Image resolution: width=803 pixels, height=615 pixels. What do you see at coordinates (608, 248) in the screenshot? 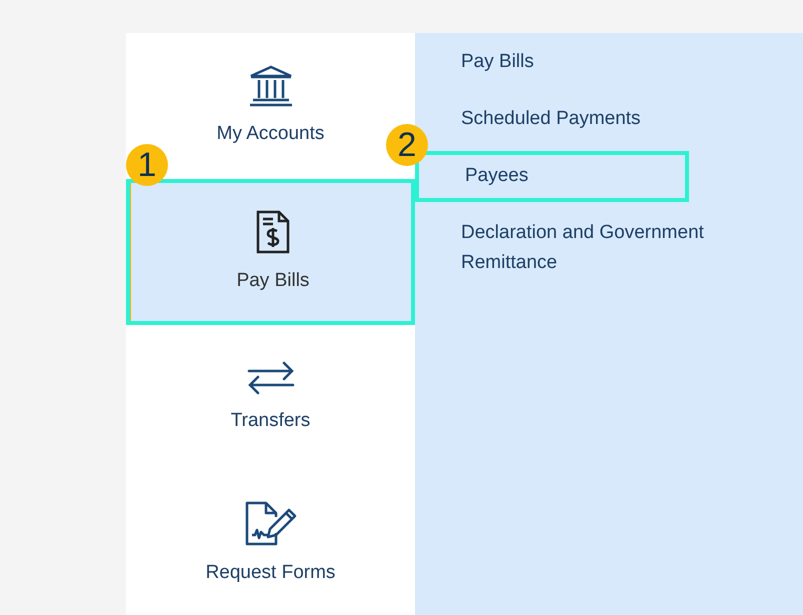
I see `submenu-link: Declaration and Government Remittance` at bounding box center [608, 248].